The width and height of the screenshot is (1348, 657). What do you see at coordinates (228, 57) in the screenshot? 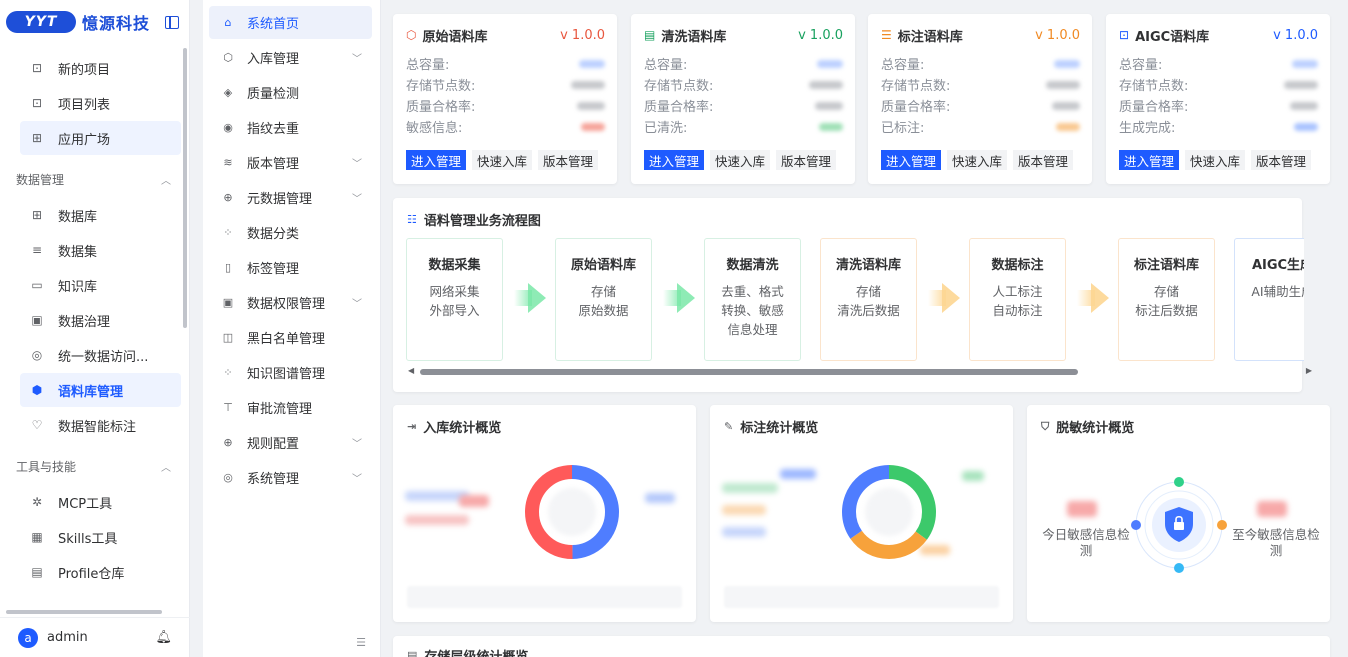
I see `box-icon: ⬡` at bounding box center [228, 57].